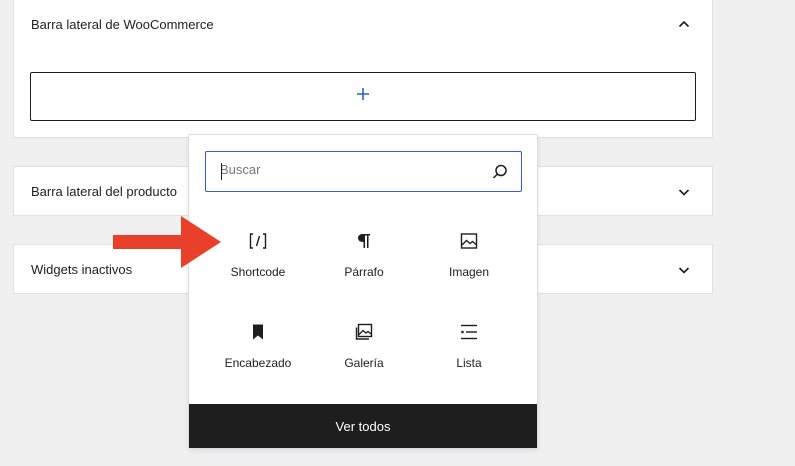 This screenshot has height=466, width=795. What do you see at coordinates (363, 426) in the screenshot?
I see `view-all-button: Ver todos` at bounding box center [363, 426].